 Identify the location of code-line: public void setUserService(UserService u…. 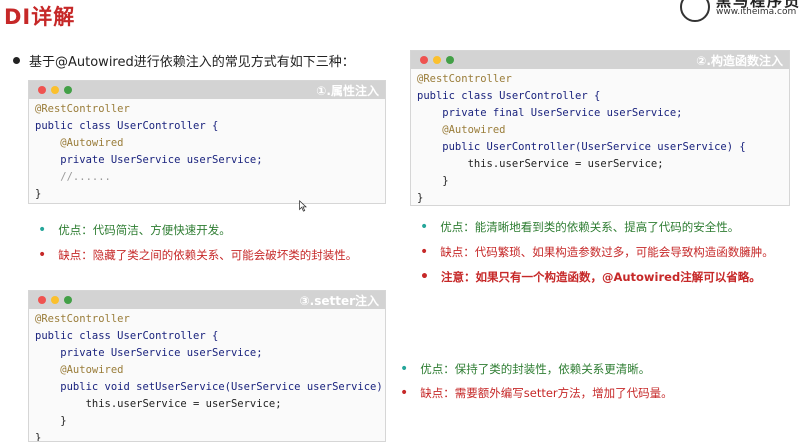
(210, 387).